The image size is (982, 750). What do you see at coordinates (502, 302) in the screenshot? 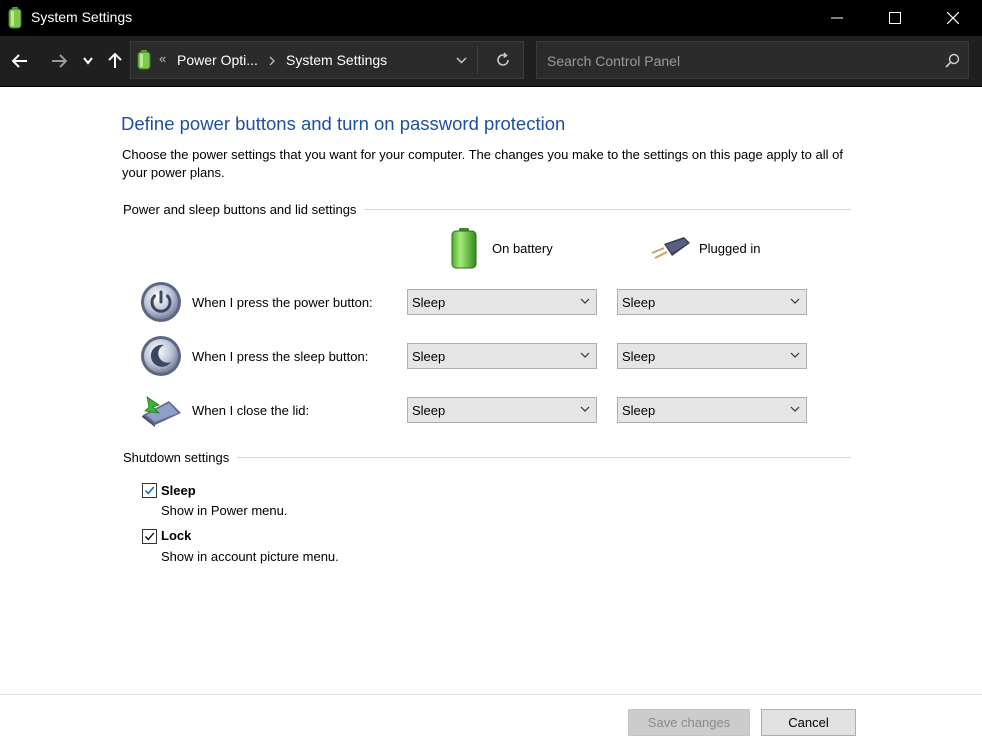
I see `power-button-battery-select: Sleep` at bounding box center [502, 302].